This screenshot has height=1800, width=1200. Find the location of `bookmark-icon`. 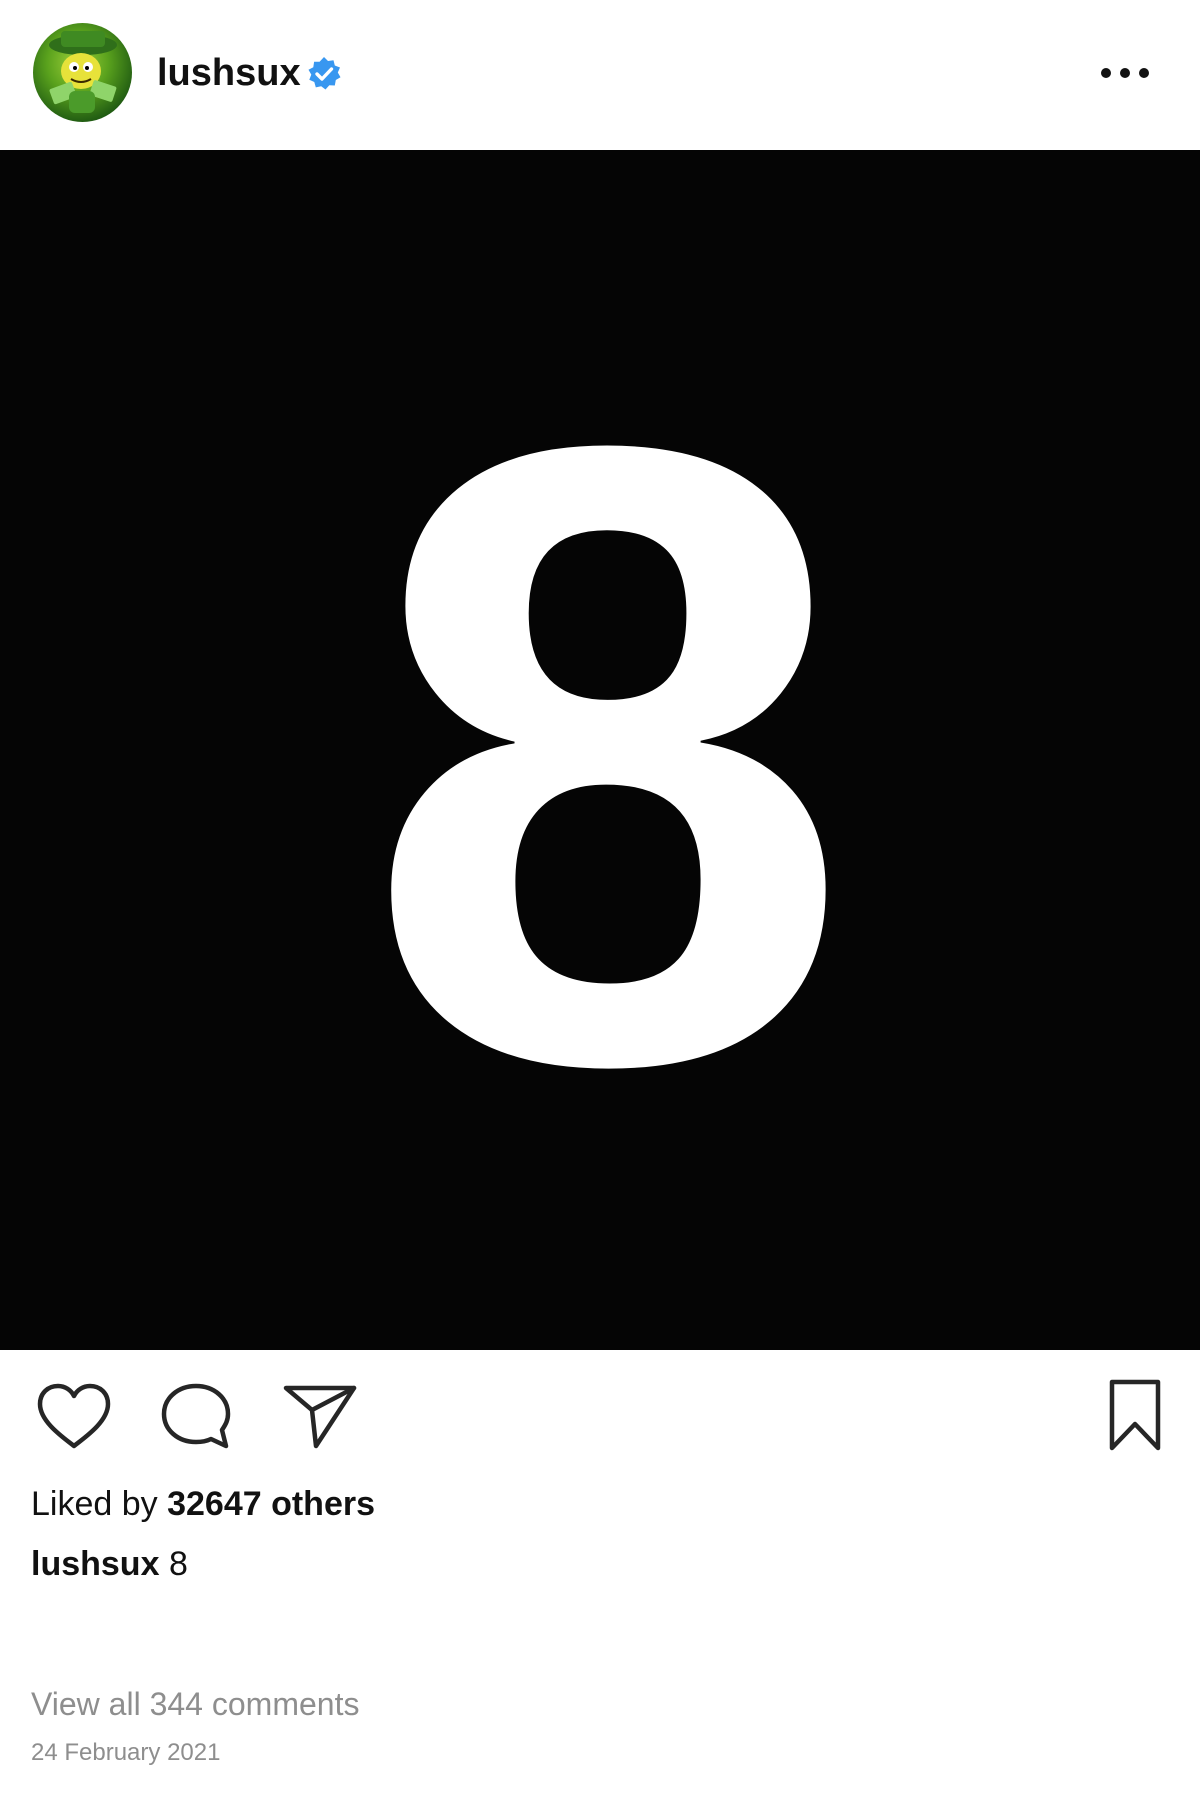

bookmark-icon is located at coordinates (1135, 1415).